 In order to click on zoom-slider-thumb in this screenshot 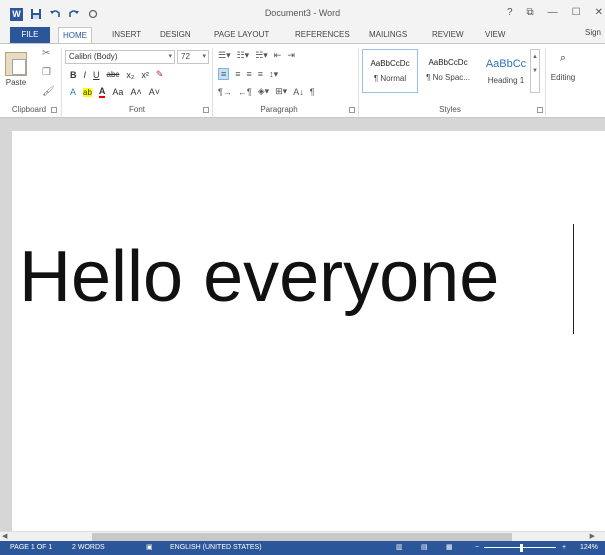, I will do `click(521, 548)`.